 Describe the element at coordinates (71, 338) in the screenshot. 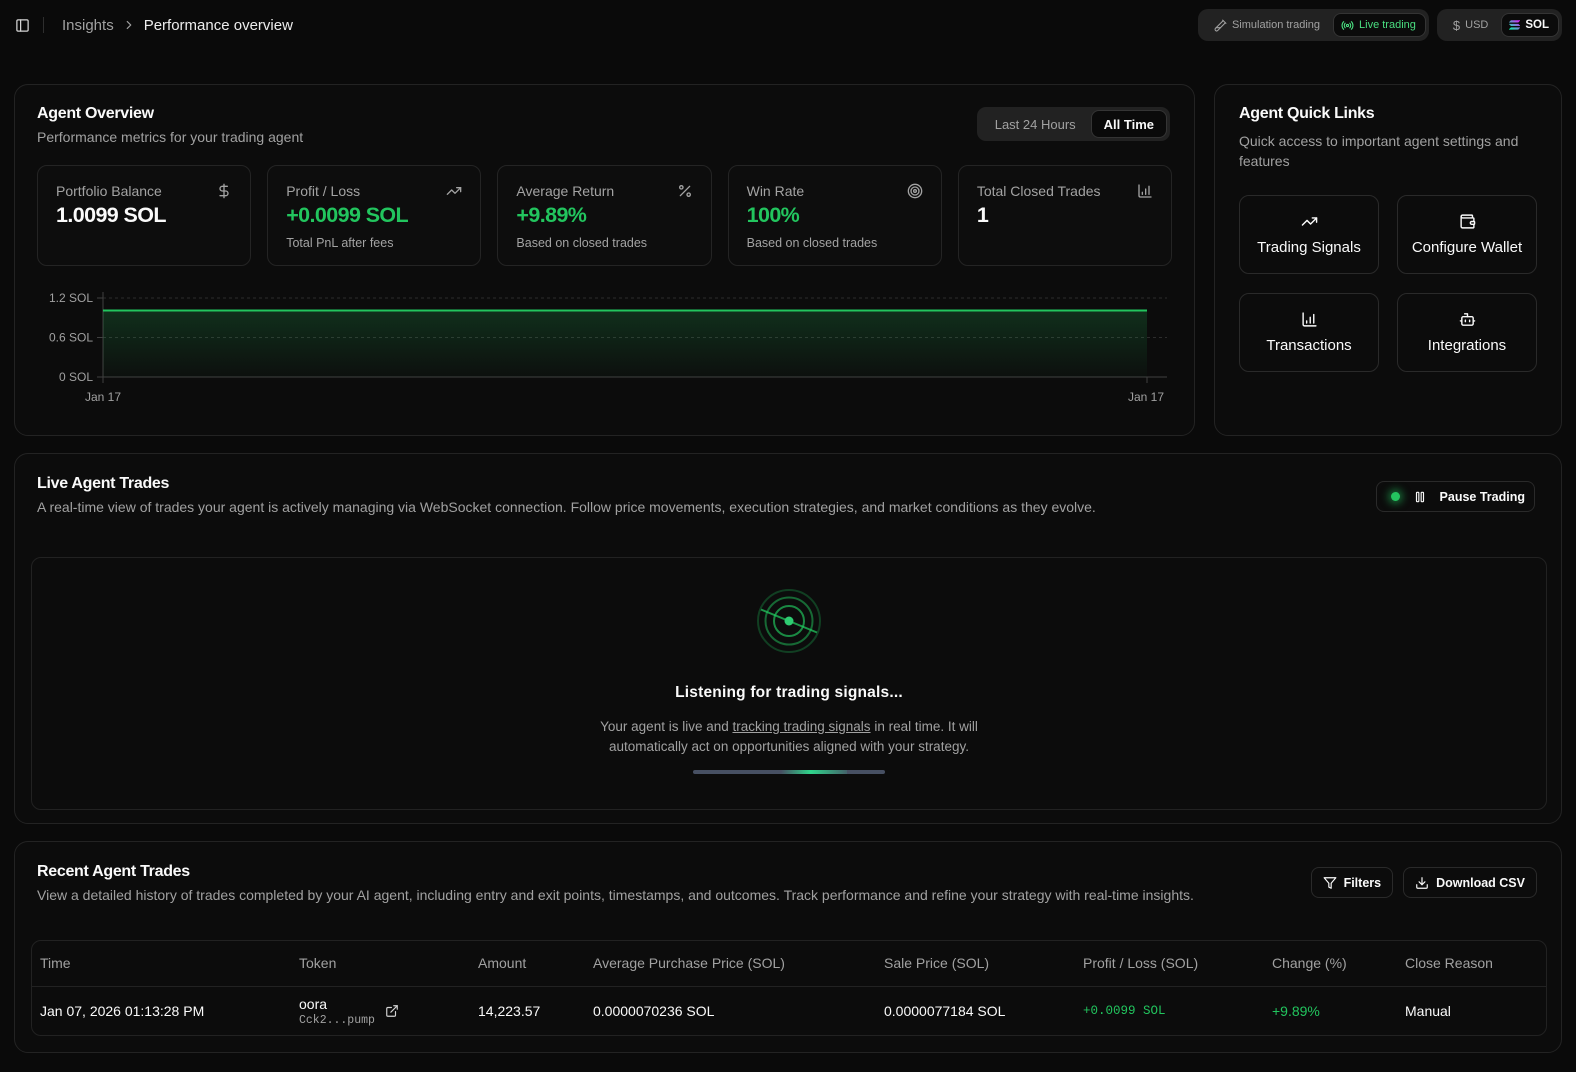

I see `svg-text: 0.6 SOL` at that location.